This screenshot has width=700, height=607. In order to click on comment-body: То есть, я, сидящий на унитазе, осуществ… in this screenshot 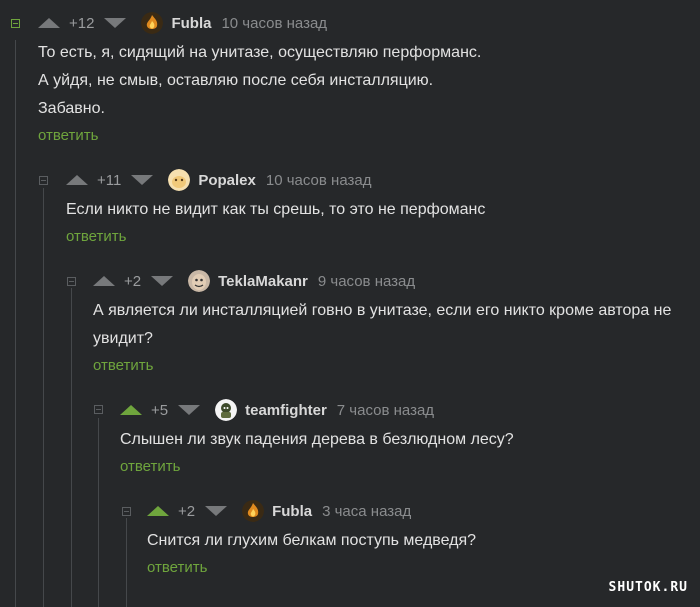, I will do `click(259, 81)`.